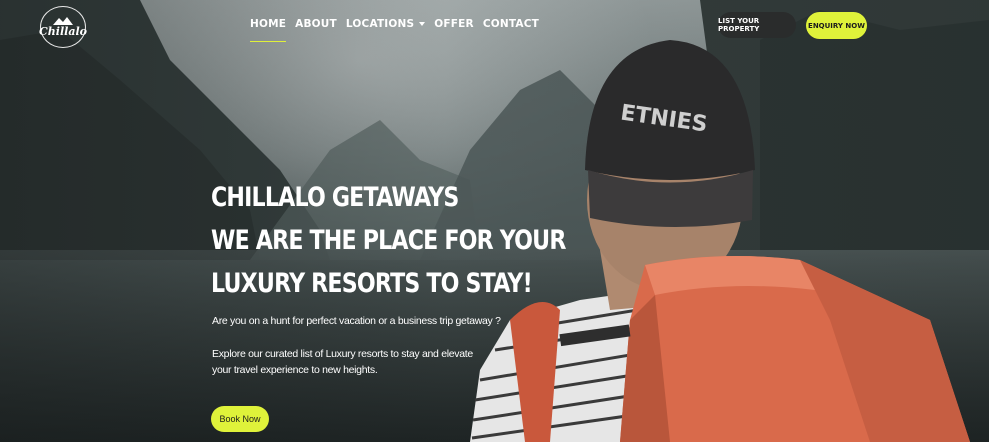 The height and width of the screenshot is (442, 989). What do you see at coordinates (316, 24) in the screenshot?
I see `nav-about: ABOUT` at bounding box center [316, 24].